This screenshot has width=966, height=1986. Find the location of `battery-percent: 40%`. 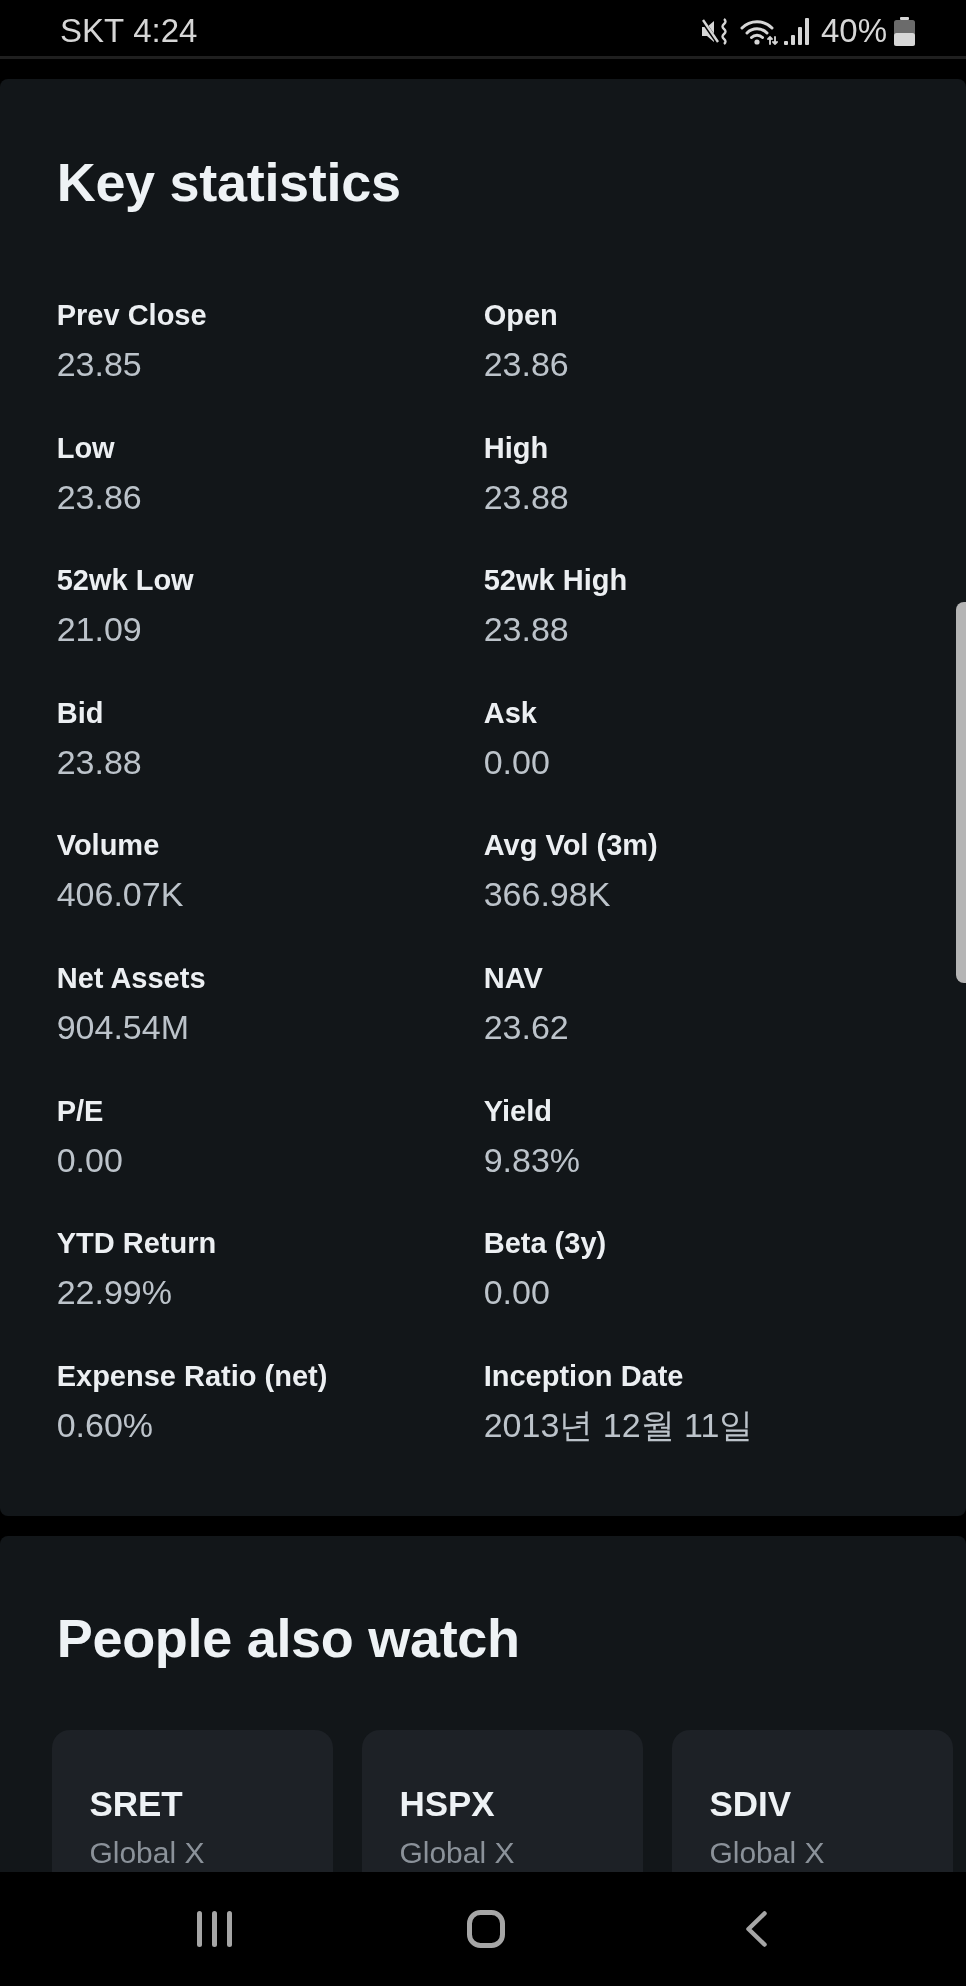

battery-percent: 40% is located at coordinates (853, 31).